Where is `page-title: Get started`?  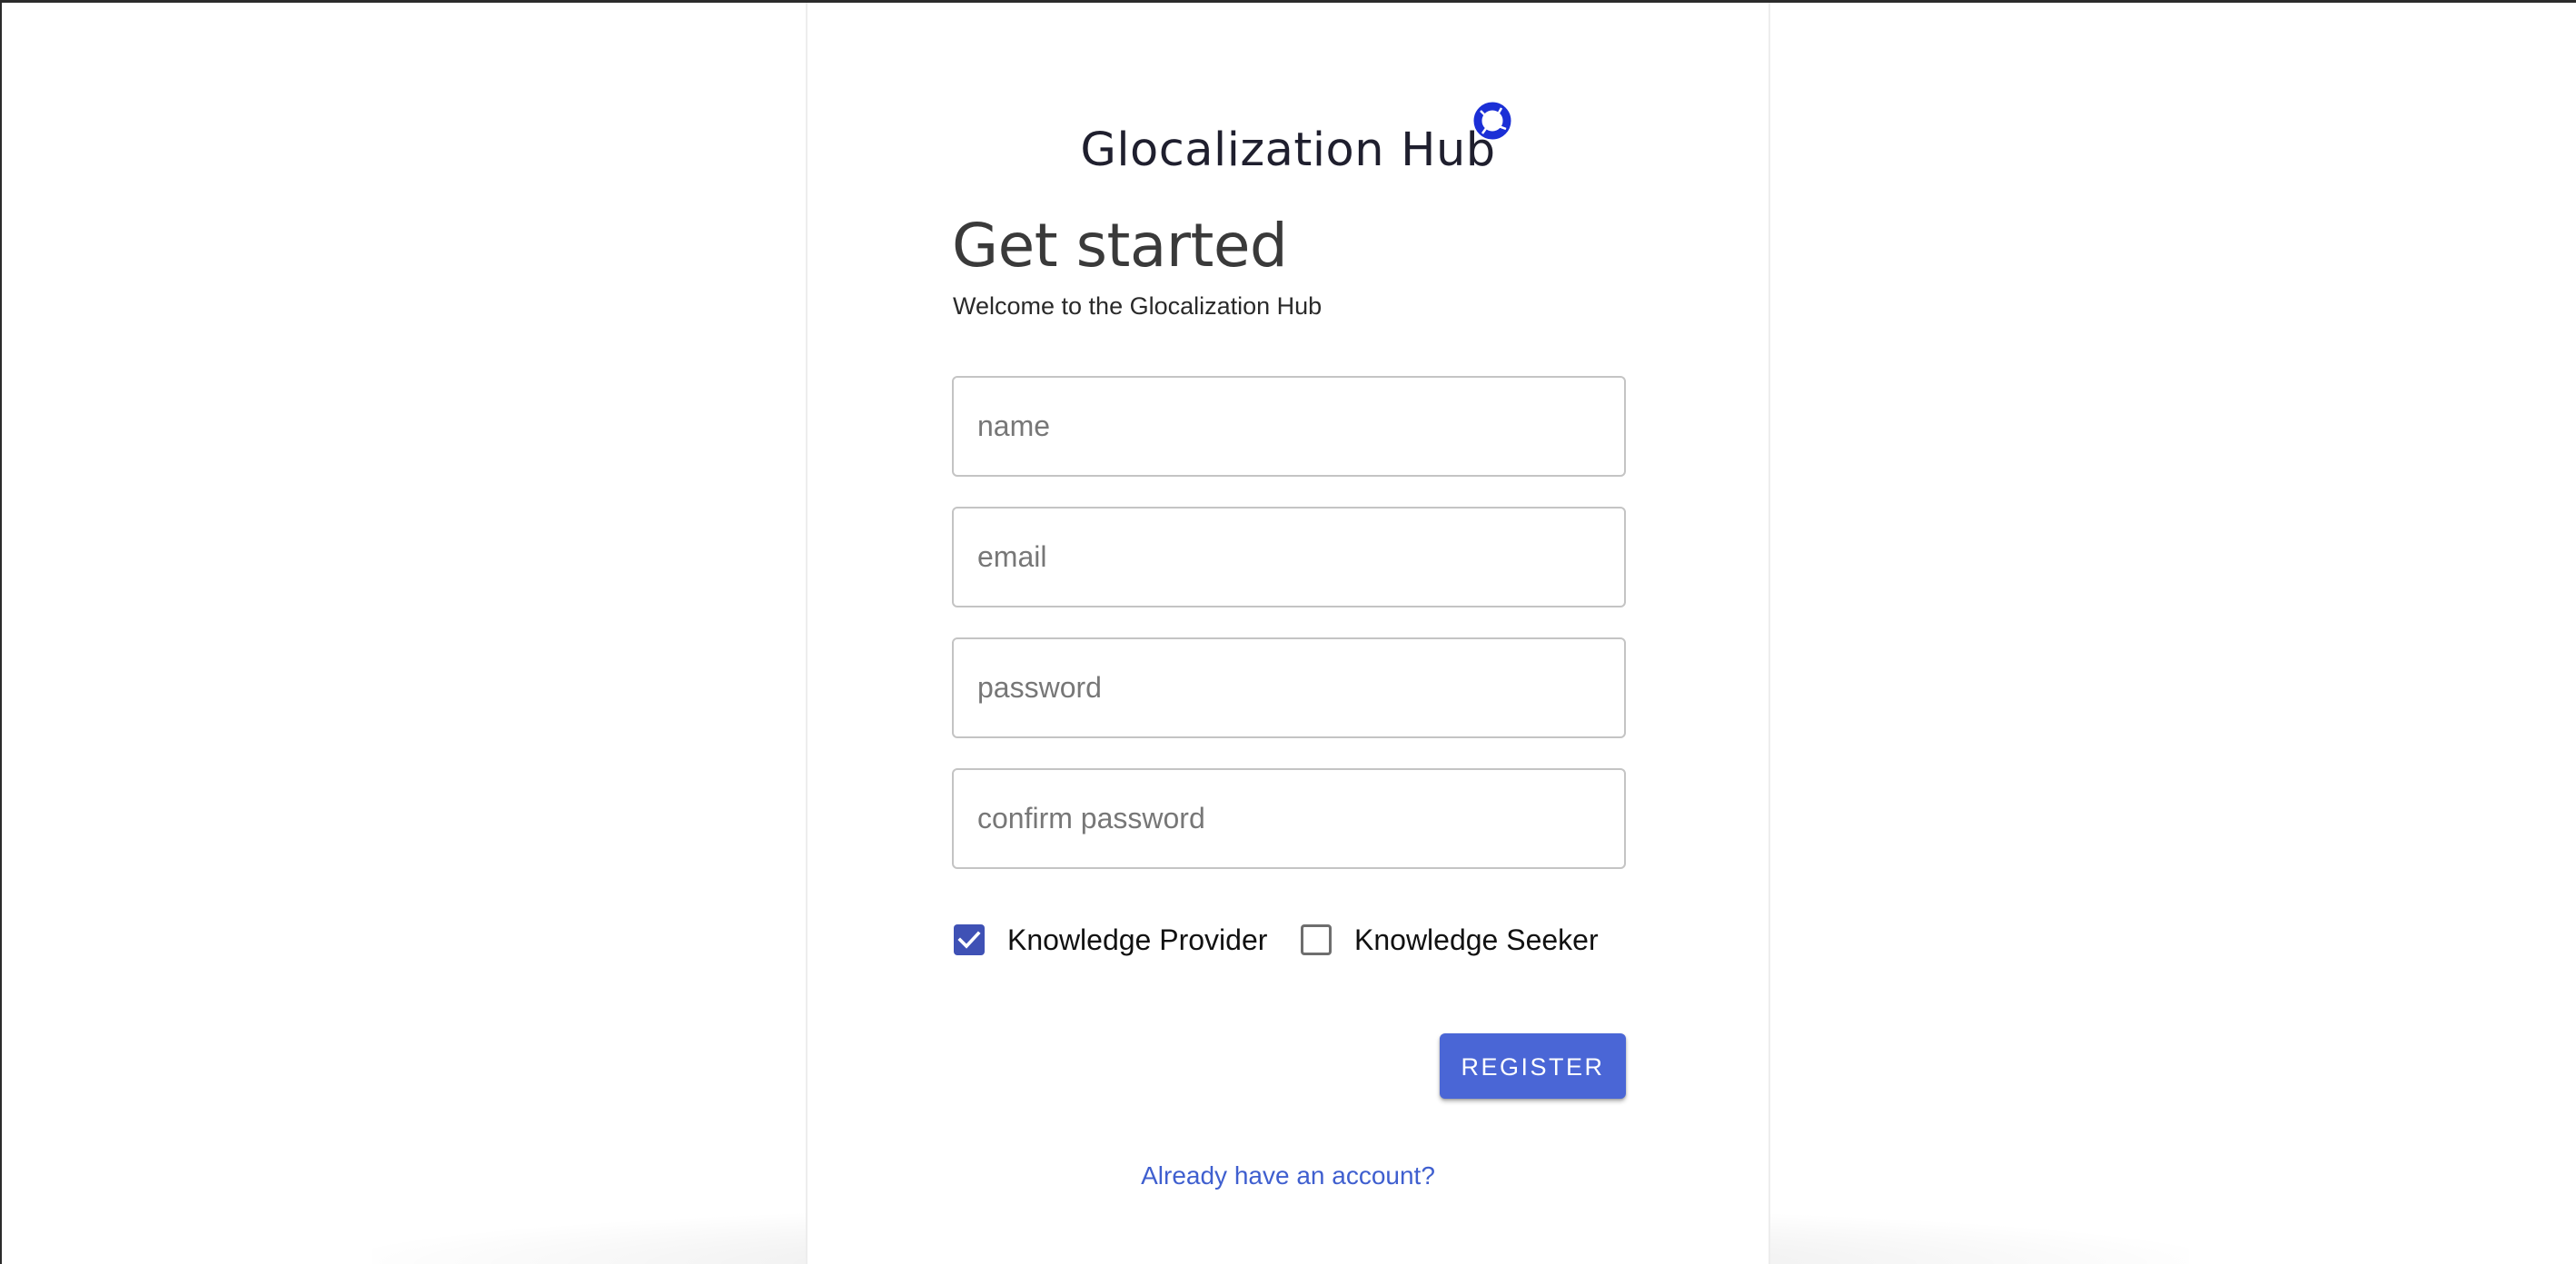
page-title: Get started is located at coordinates (1120, 246).